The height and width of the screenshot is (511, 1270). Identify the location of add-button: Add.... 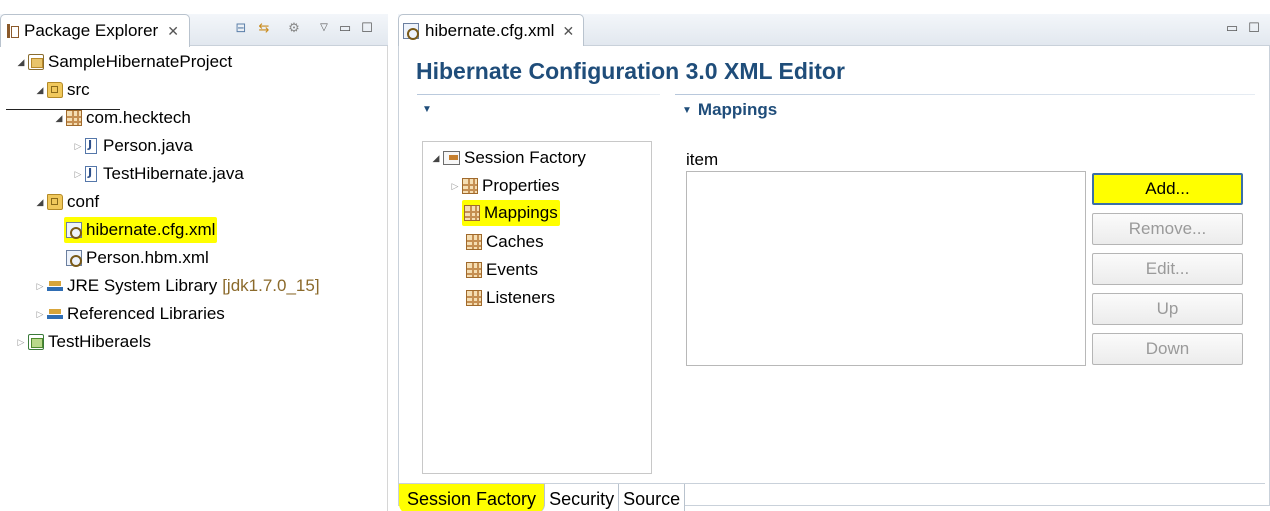
(1167, 189).